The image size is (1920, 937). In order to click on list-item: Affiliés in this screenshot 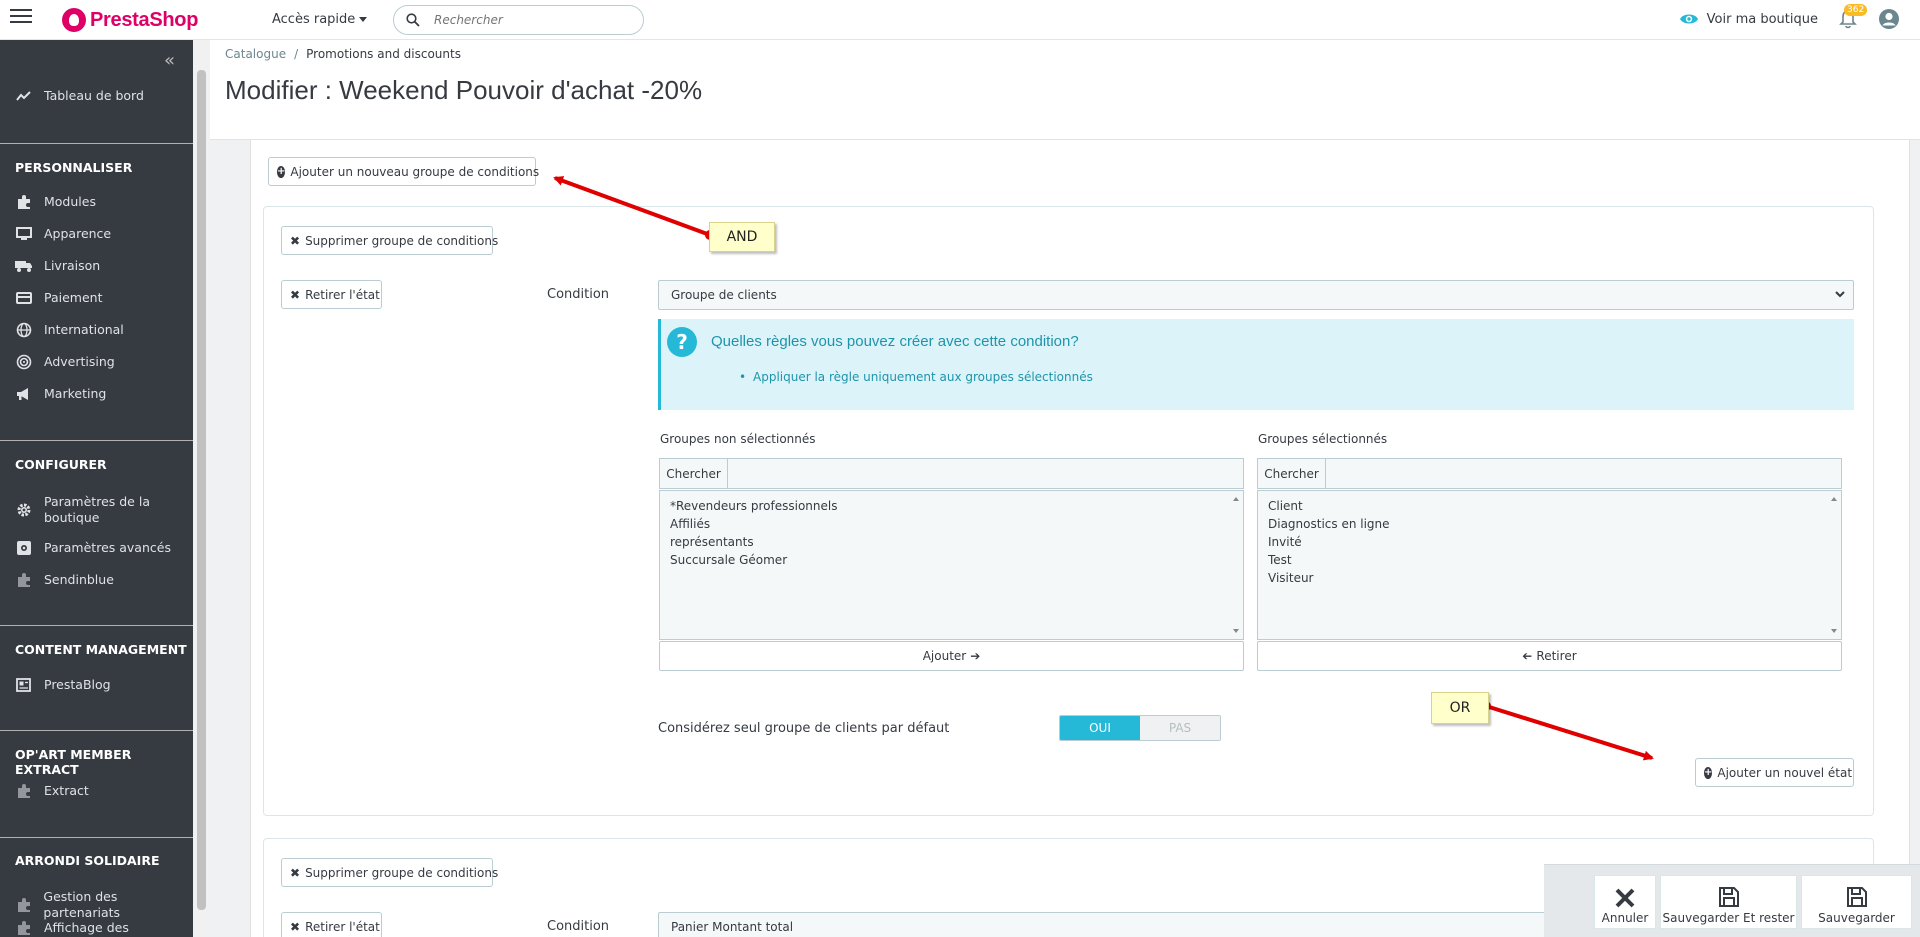, I will do `click(951, 524)`.